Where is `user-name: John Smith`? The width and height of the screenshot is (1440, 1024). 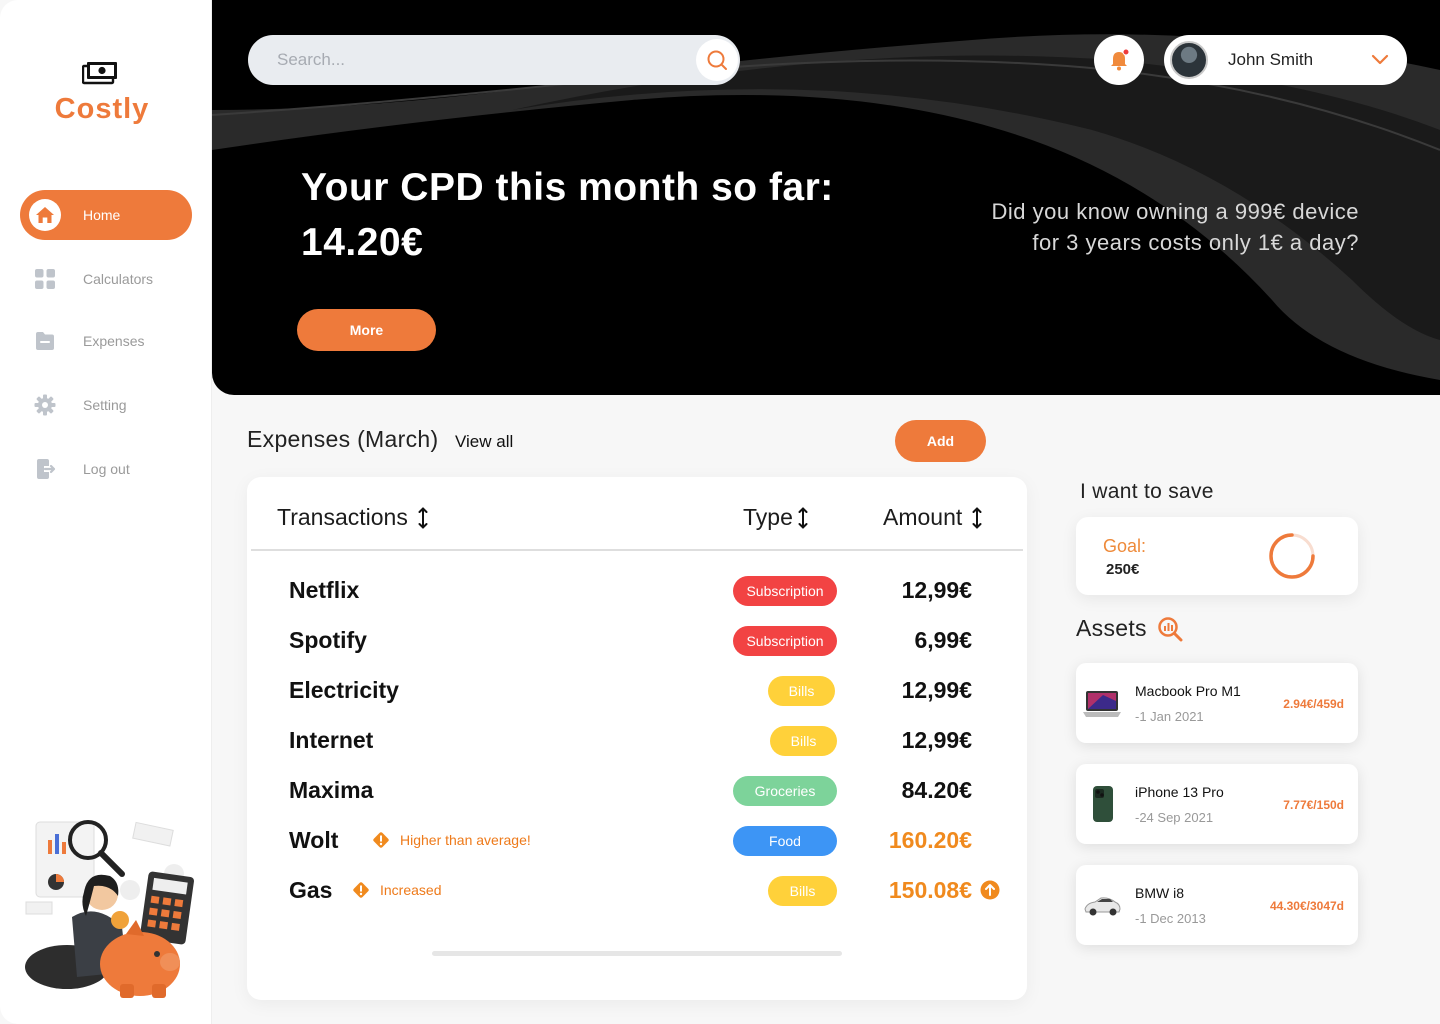
user-name: John Smith is located at coordinates (1271, 59).